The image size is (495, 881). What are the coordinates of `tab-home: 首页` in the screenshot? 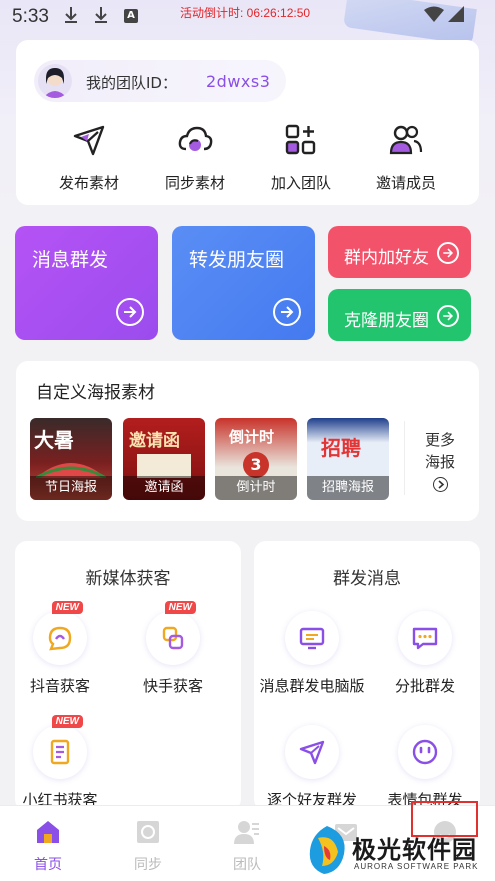 It's located at (48, 846).